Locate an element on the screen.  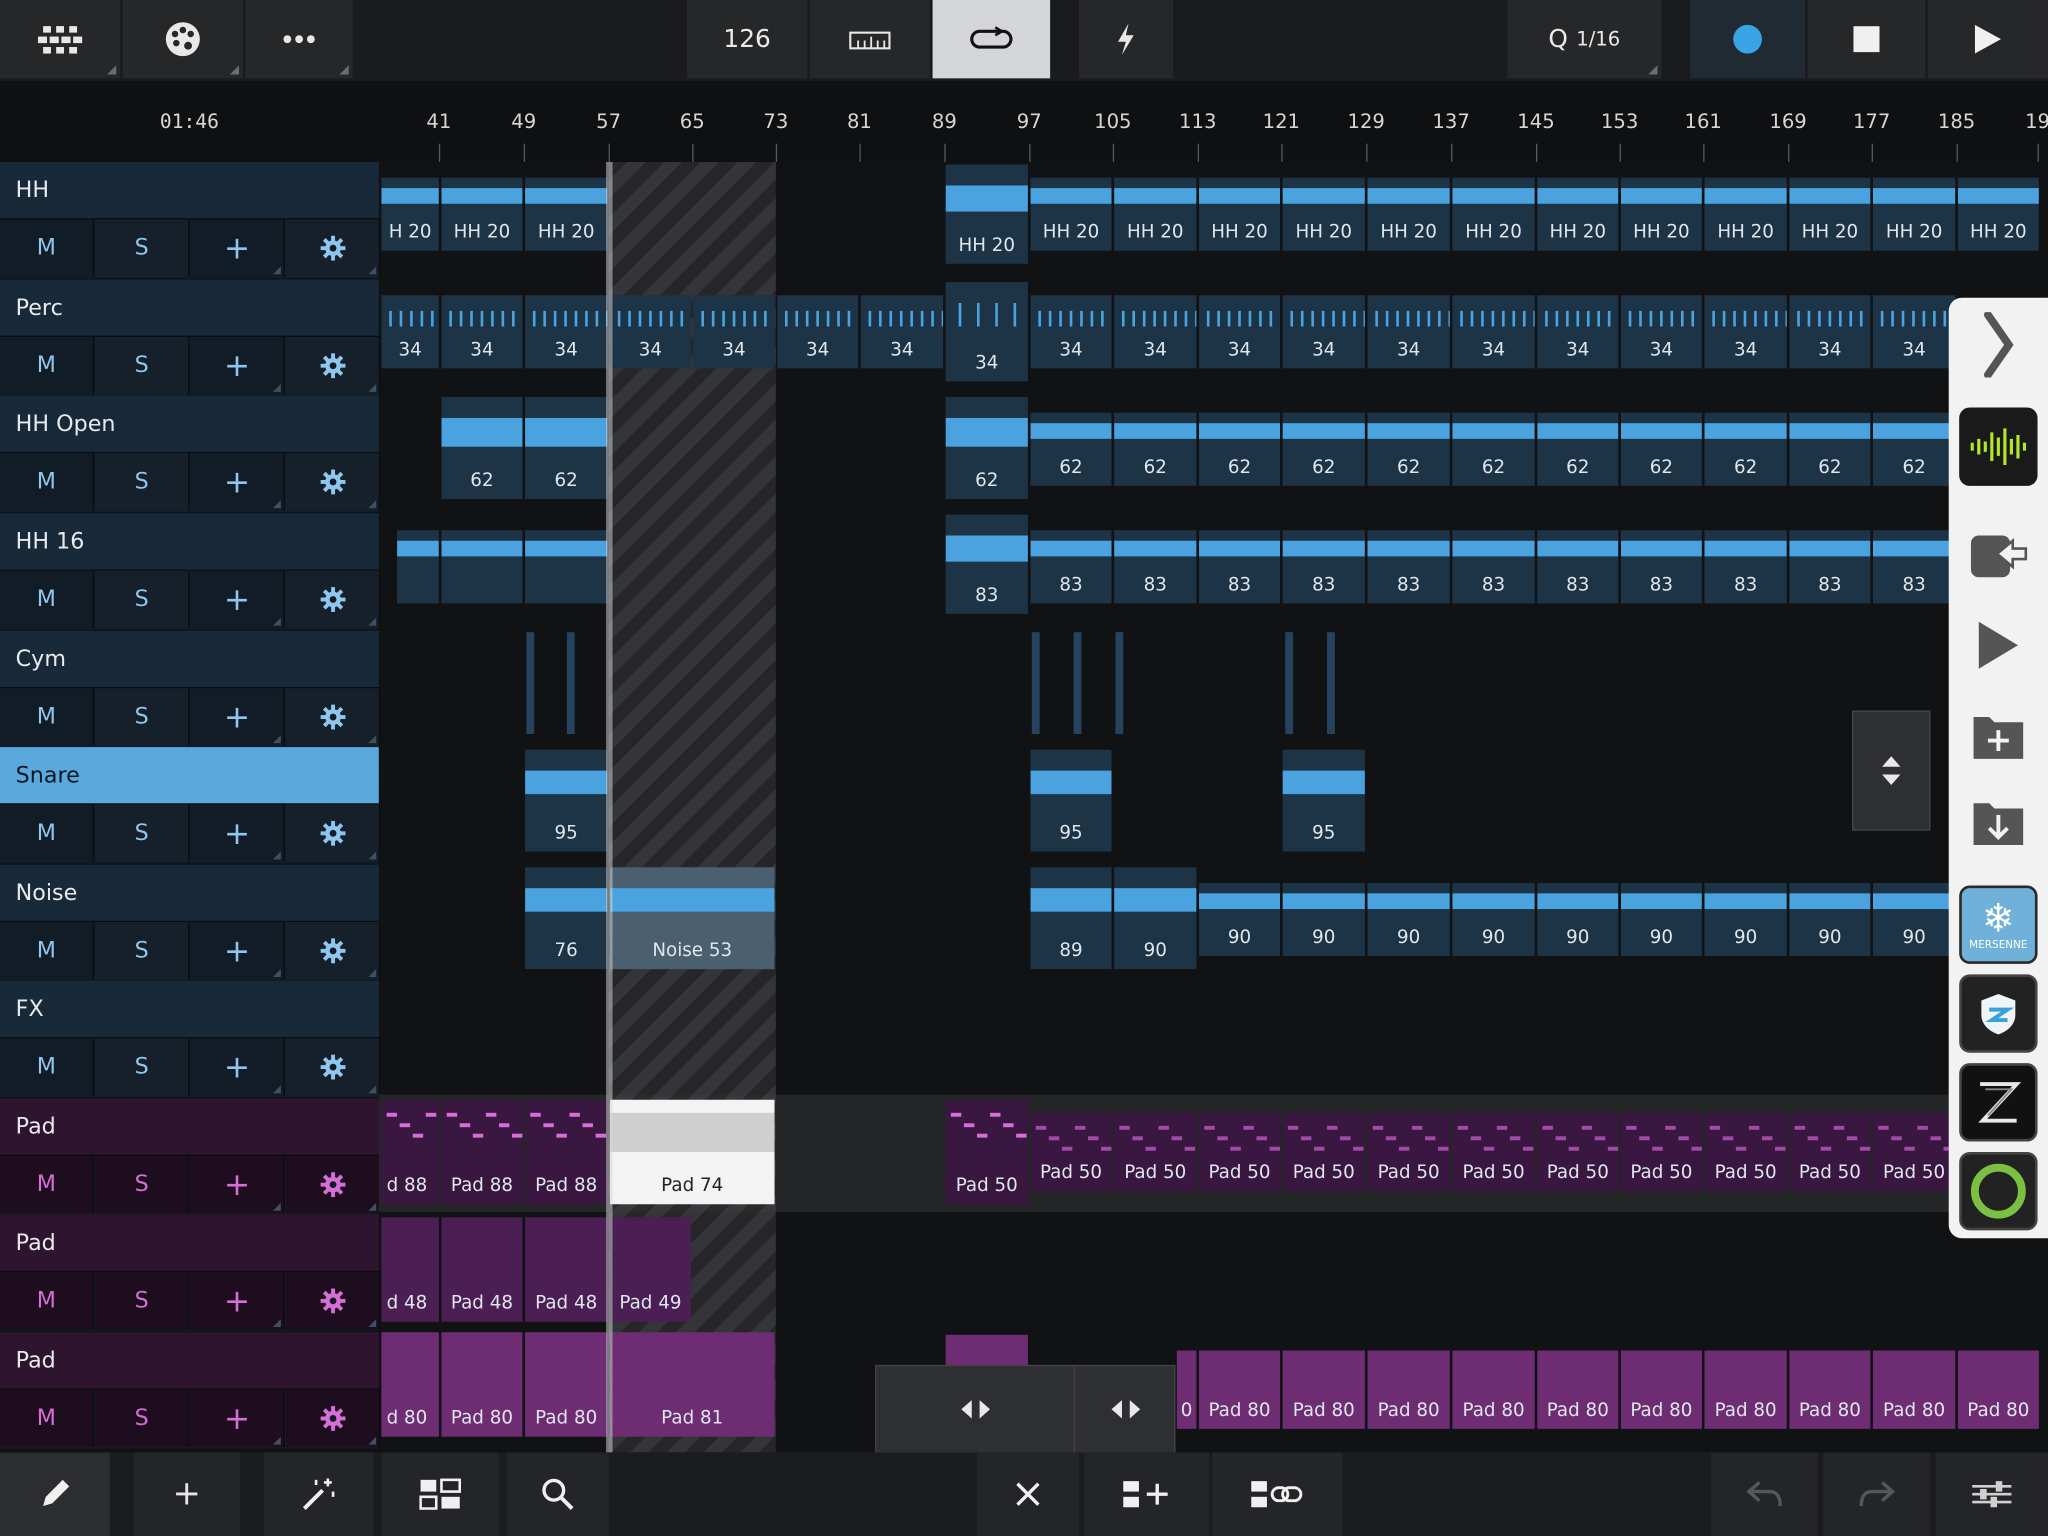
palette-button is located at coordinates (182, 39).